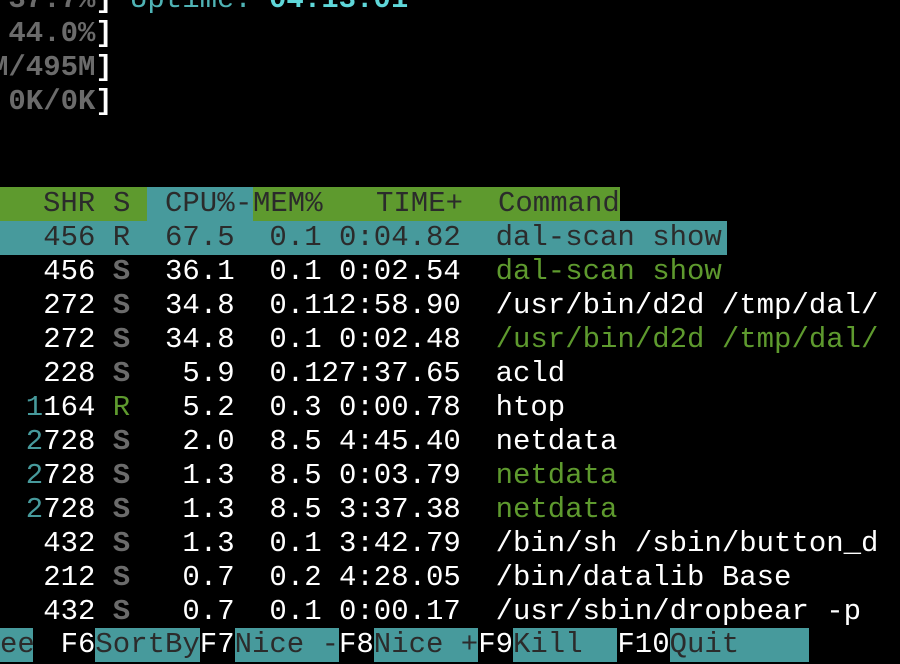 This screenshot has height=664, width=900. What do you see at coordinates (400, 475) in the screenshot?
I see `time-value: 0:03.79` at bounding box center [400, 475].